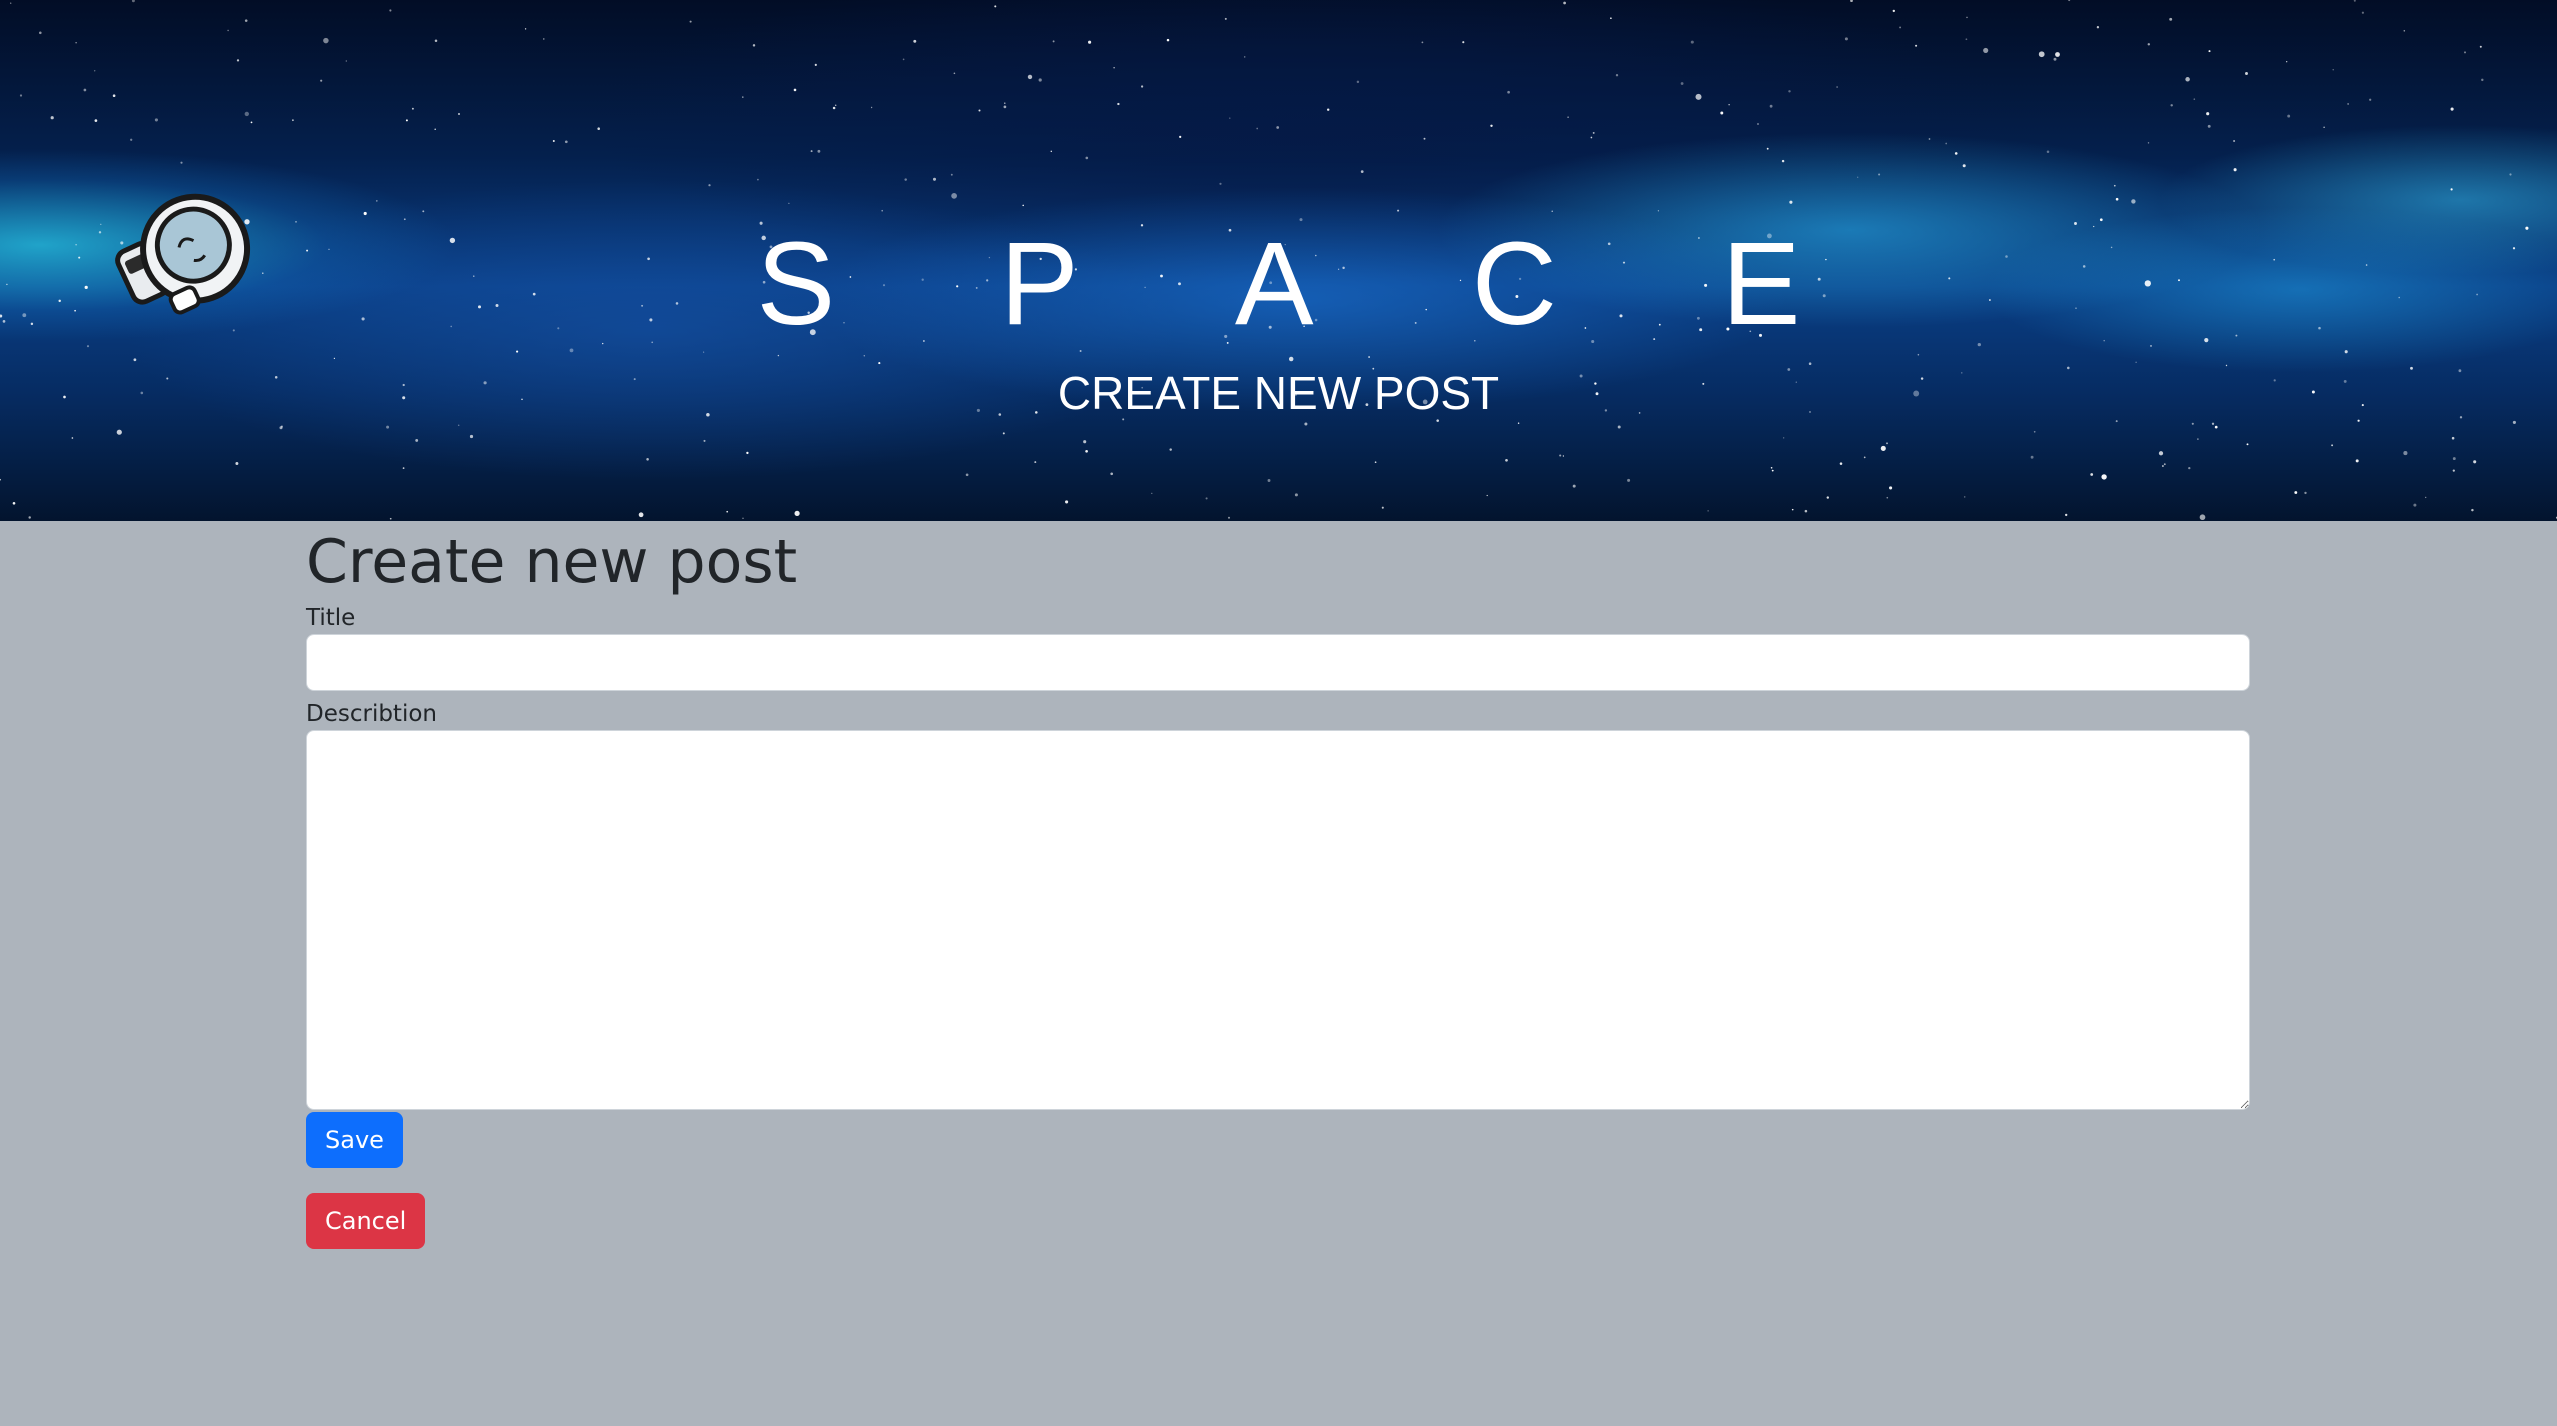 Image resolution: width=2557 pixels, height=1426 pixels. Describe the element at coordinates (366, 1221) in the screenshot. I see `cancel-button: Cancel` at that location.